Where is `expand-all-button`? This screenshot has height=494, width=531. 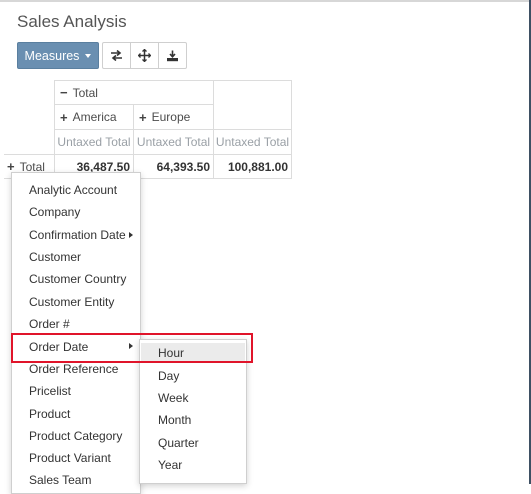
expand-all-button is located at coordinates (144, 55).